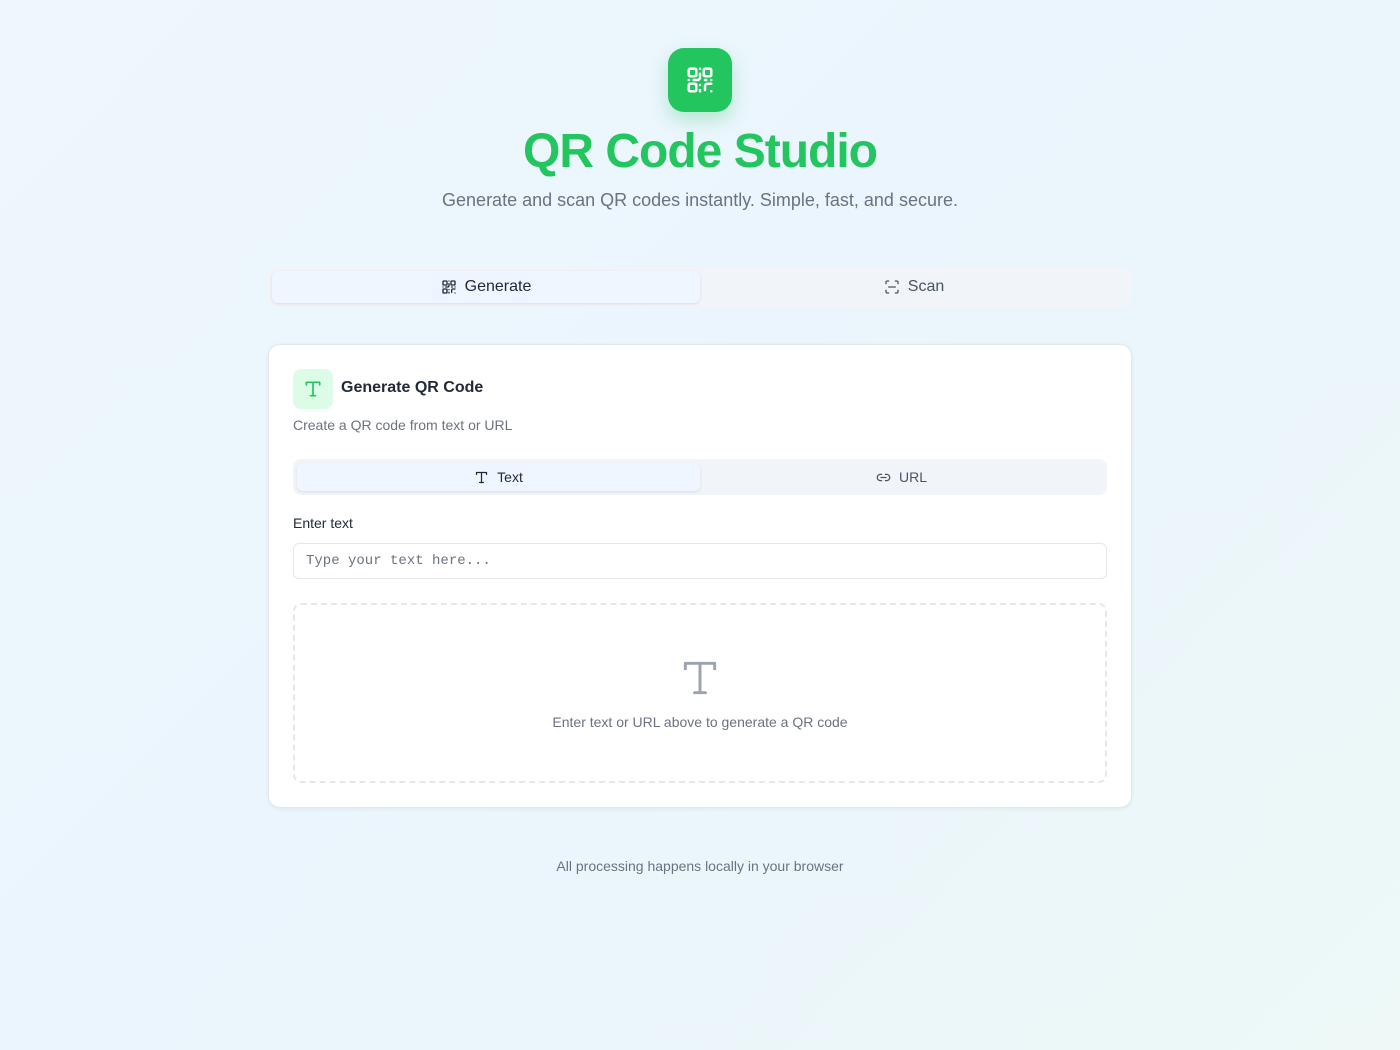 This screenshot has width=1400, height=1050. I want to click on tab-generate-label: Generate, so click(498, 286).